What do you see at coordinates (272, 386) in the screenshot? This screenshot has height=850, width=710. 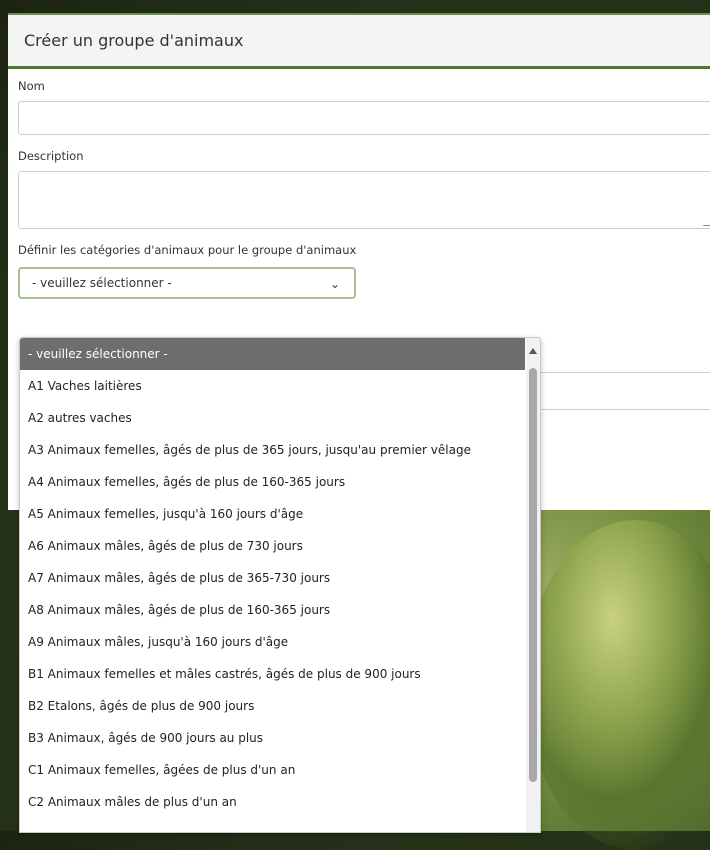 I see `dropdown-option: A1 Vaches laitières` at bounding box center [272, 386].